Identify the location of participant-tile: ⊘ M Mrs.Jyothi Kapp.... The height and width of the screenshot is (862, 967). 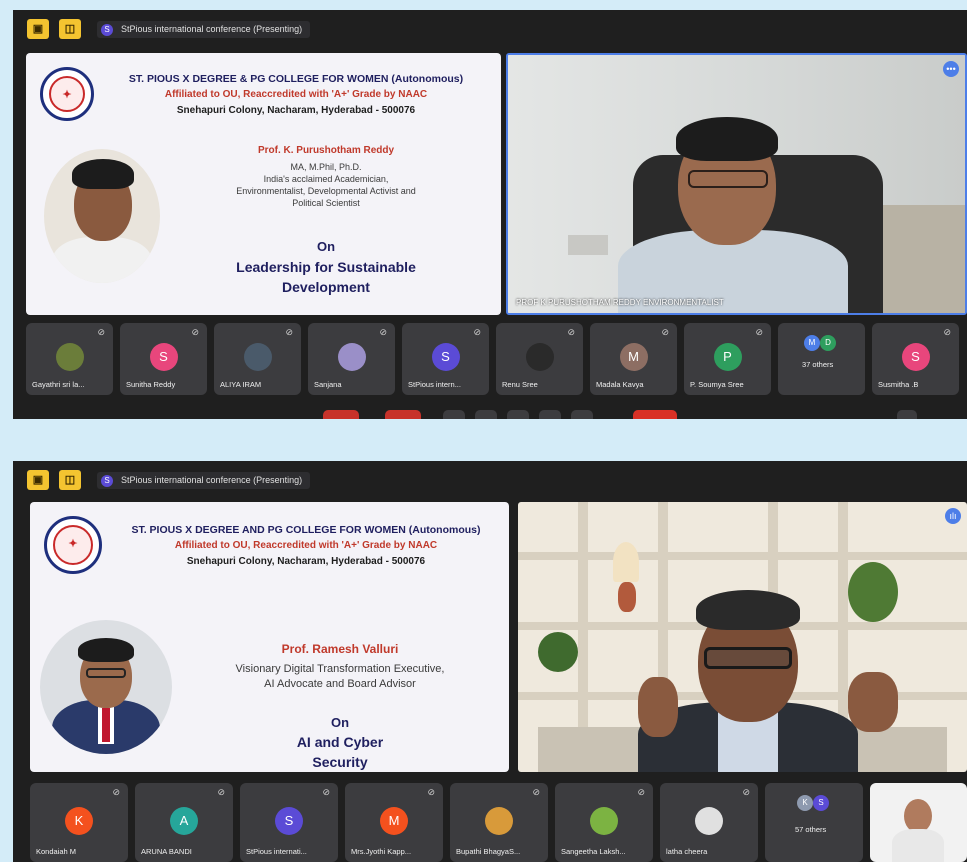
(394, 822).